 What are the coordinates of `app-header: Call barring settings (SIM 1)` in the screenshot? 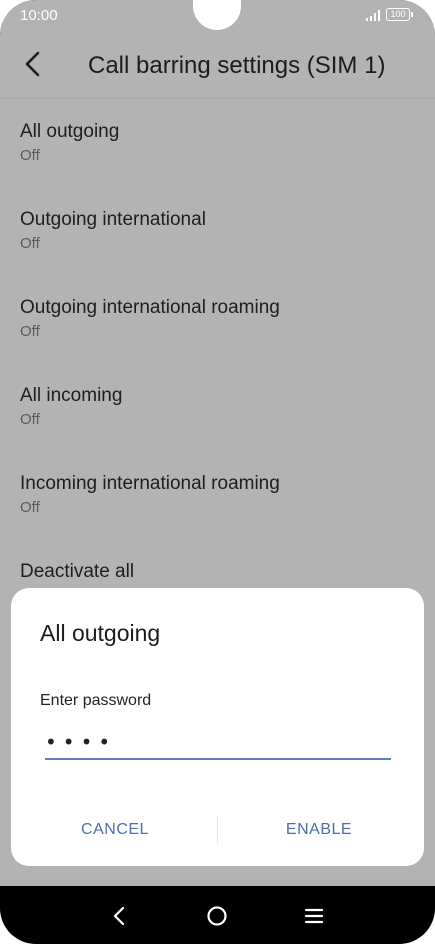 It's located at (217, 65).